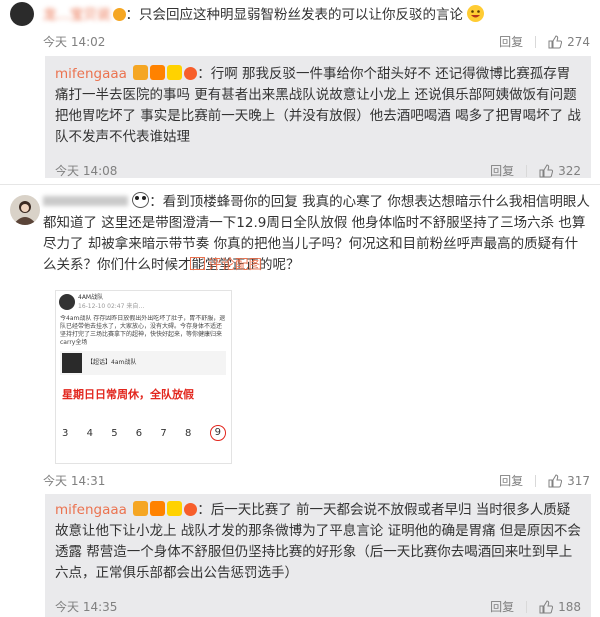 The image size is (600, 617). Describe the element at coordinates (544, 480) in the screenshot. I see `comment-actions: 回复 317` at that location.